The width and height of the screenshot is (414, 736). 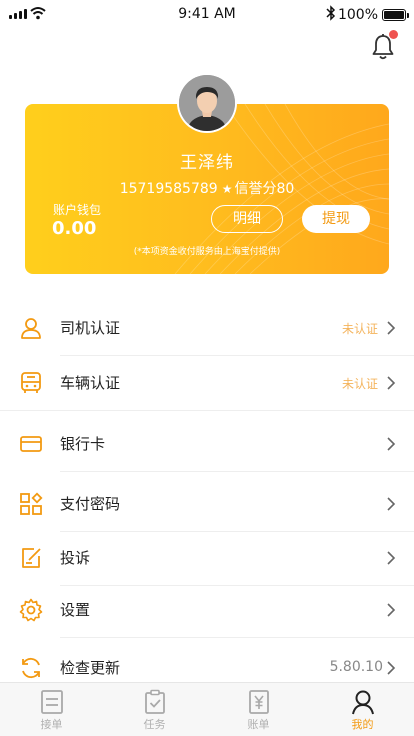 What do you see at coordinates (75, 610) in the screenshot?
I see `menu-label: 设置` at bounding box center [75, 610].